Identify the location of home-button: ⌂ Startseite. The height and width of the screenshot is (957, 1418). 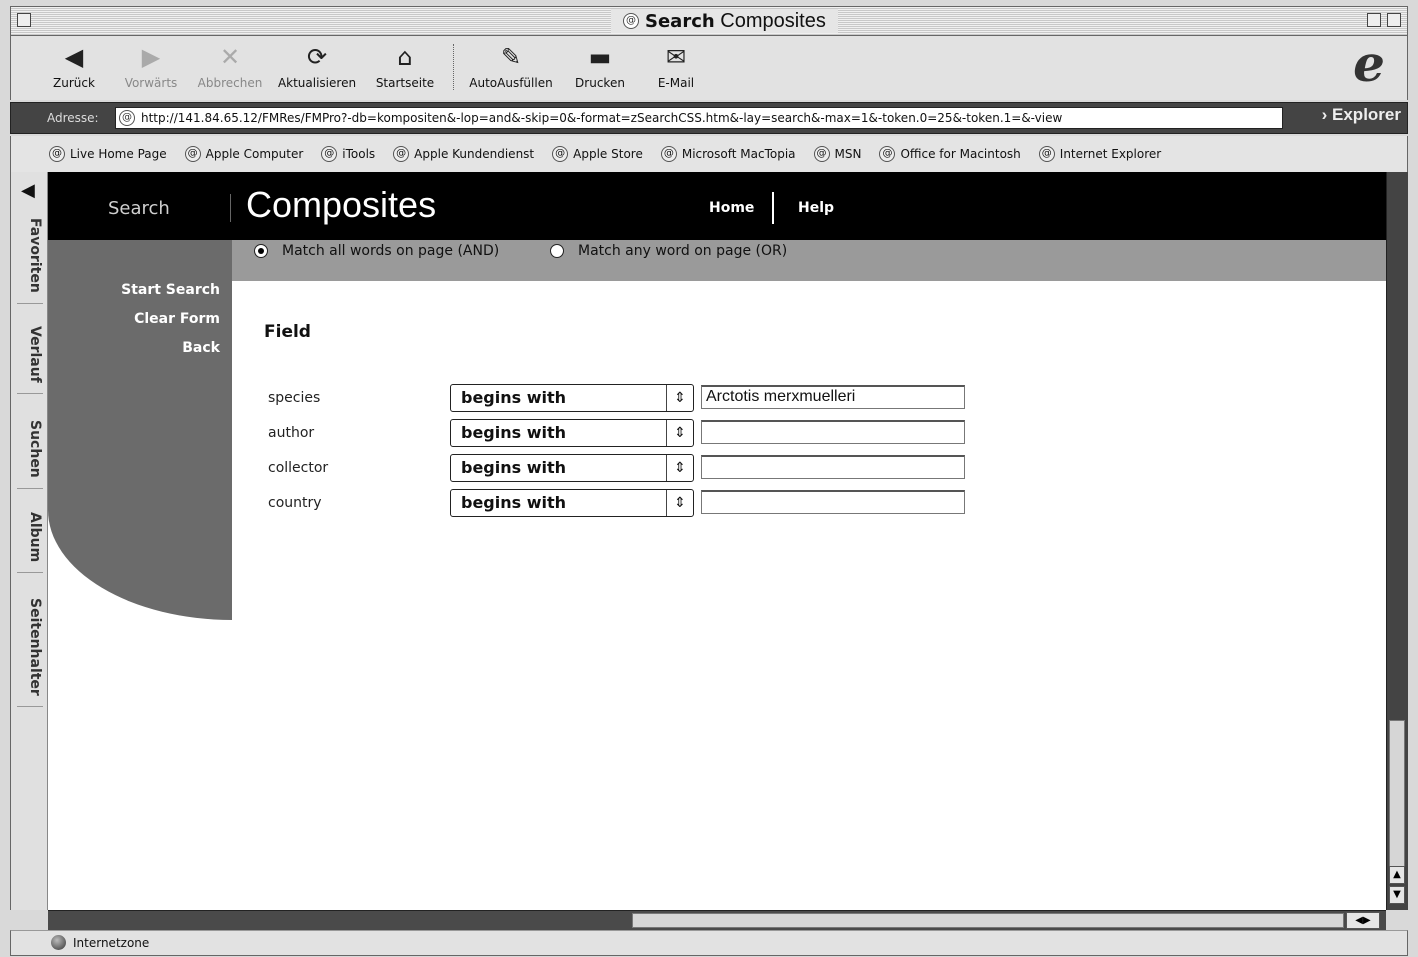
(405, 66).